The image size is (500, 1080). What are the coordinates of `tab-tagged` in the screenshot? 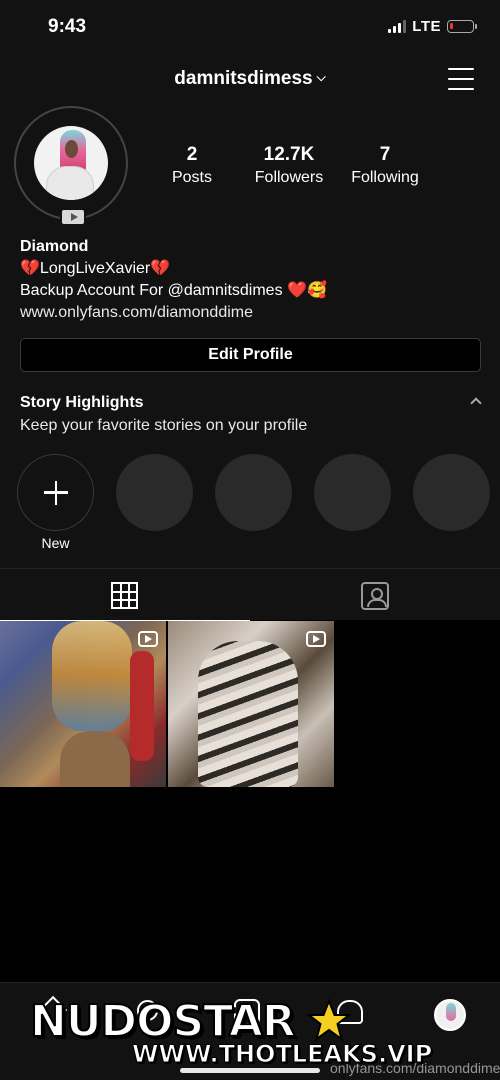 It's located at (375, 595).